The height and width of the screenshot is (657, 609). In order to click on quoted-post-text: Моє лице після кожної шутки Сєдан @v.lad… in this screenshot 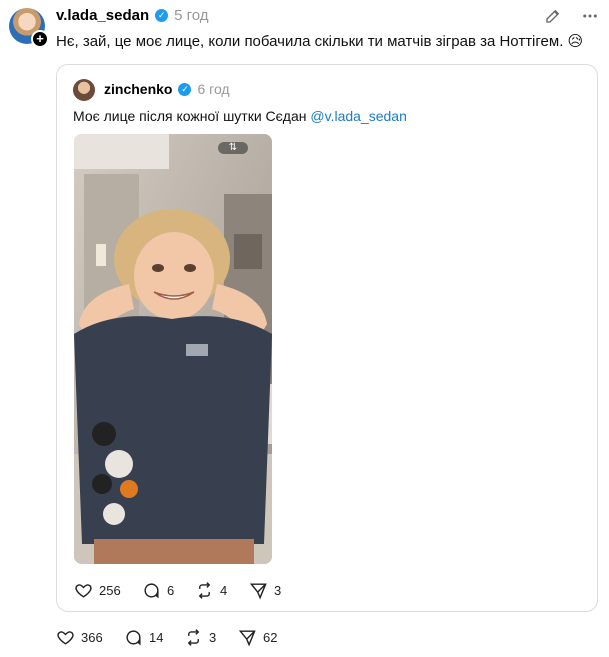, I will do `click(240, 116)`.